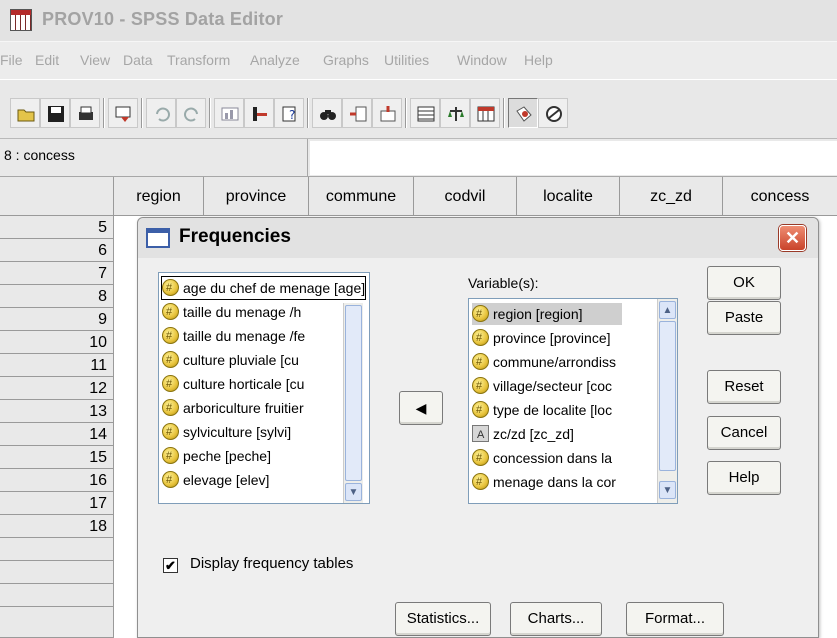 The image size is (837, 638). What do you see at coordinates (744, 433) in the screenshot?
I see `cancel-button: Cancel` at bounding box center [744, 433].